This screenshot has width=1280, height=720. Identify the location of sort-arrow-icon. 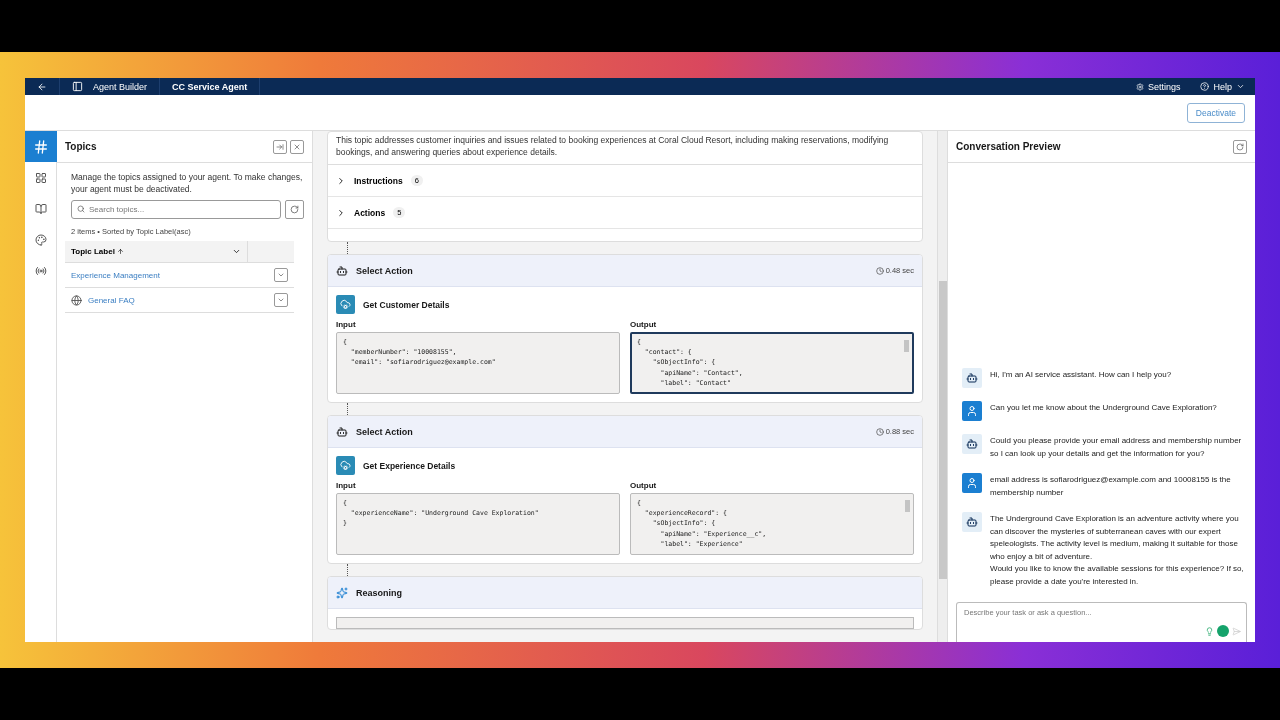
(120, 251).